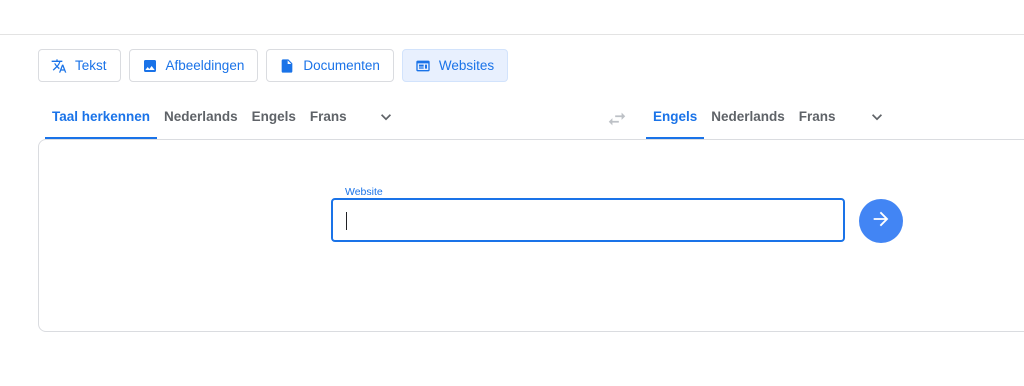 This screenshot has height=386, width=1024. What do you see at coordinates (466, 65) in the screenshot?
I see `mode-websites-label: Websites` at bounding box center [466, 65].